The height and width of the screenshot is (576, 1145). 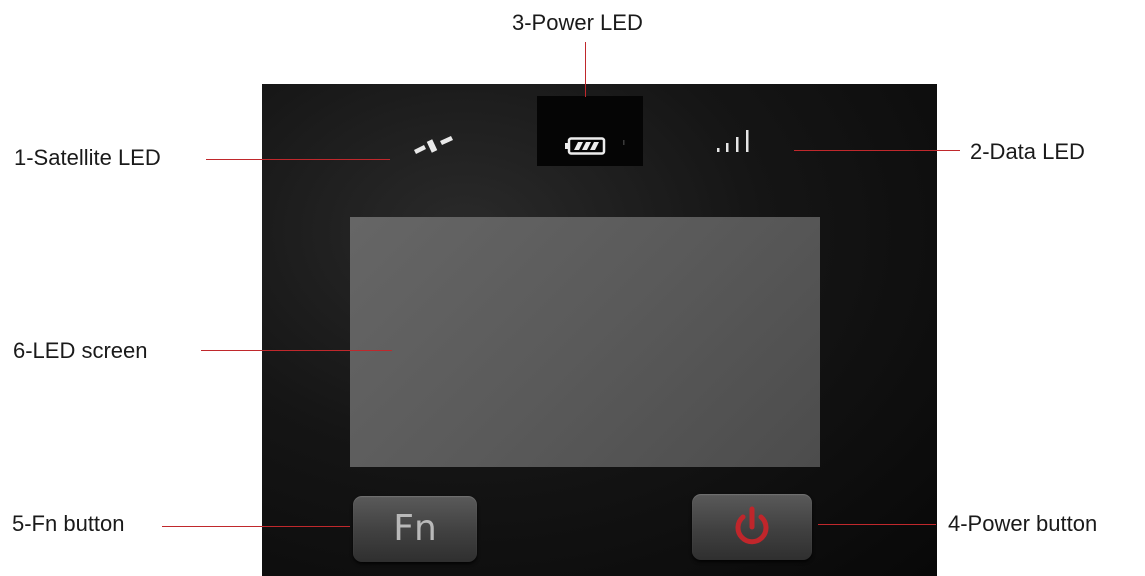 I want to click on leader-line-fn-button, so click(x=256, y=526).